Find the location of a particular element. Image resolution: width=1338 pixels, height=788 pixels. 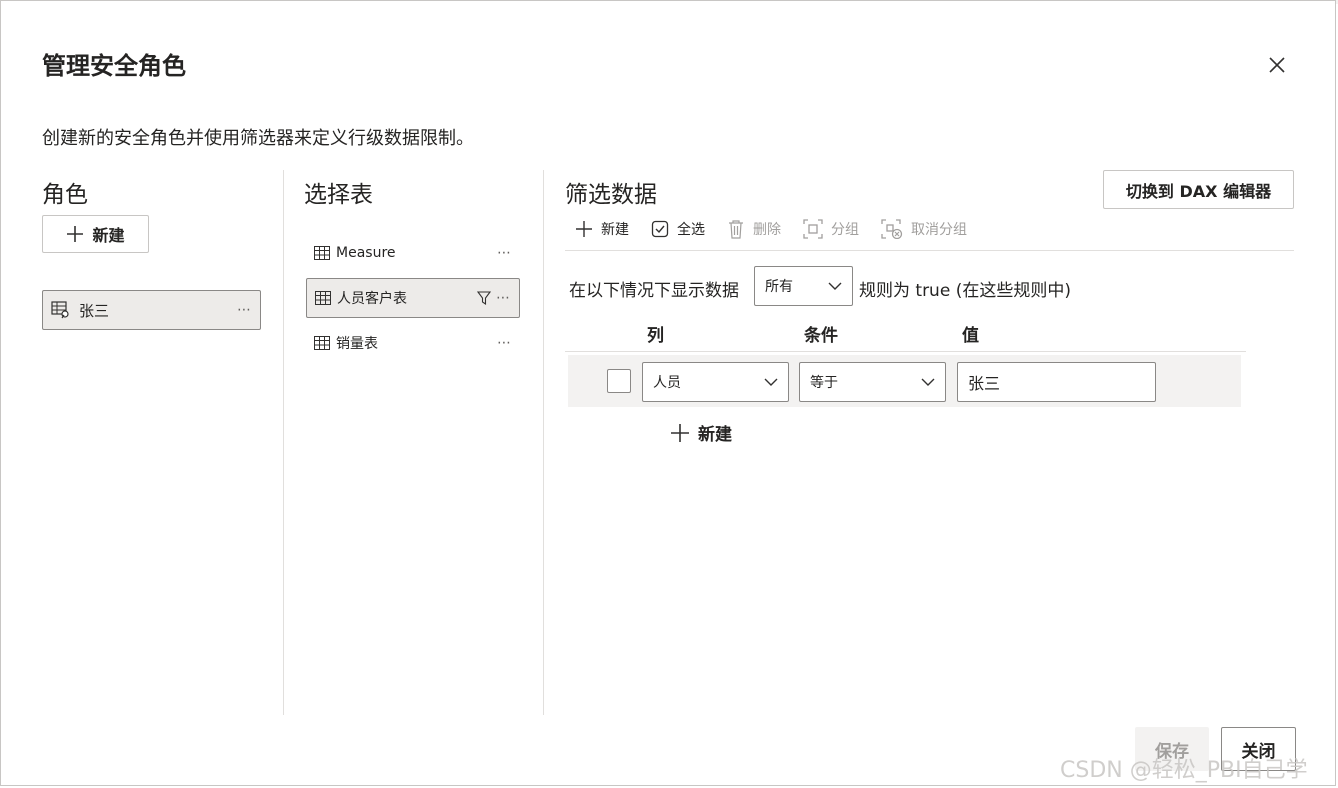

toolbar-group-label: 分组 is located at coordinates (845, 230).